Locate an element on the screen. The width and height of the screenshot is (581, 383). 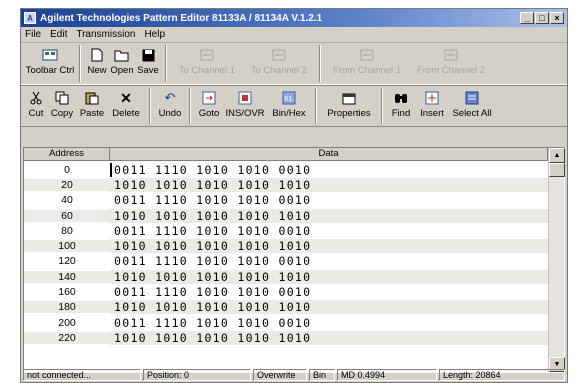
status-length: Length: 20864 is located at coordinates (502, 375).